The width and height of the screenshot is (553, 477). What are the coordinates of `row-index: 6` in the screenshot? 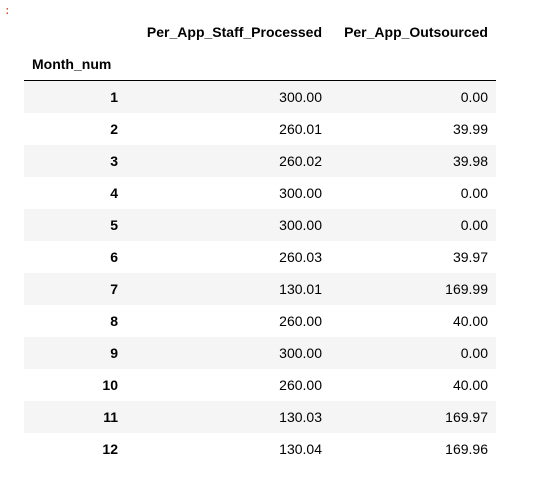 It's located at (114, 256).